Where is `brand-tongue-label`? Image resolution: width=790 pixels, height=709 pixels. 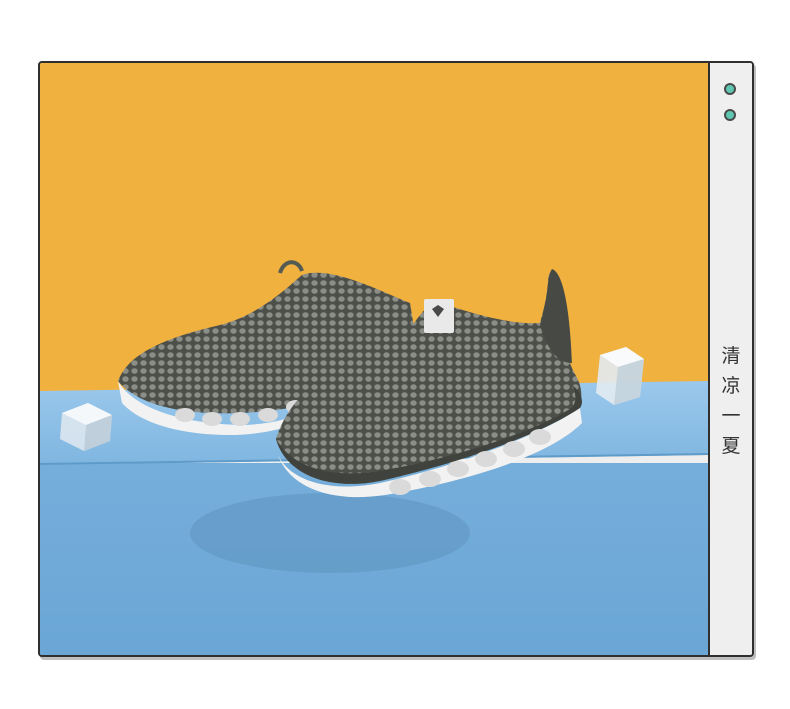 brand-tongue-label is located at coordinates (439, 316).